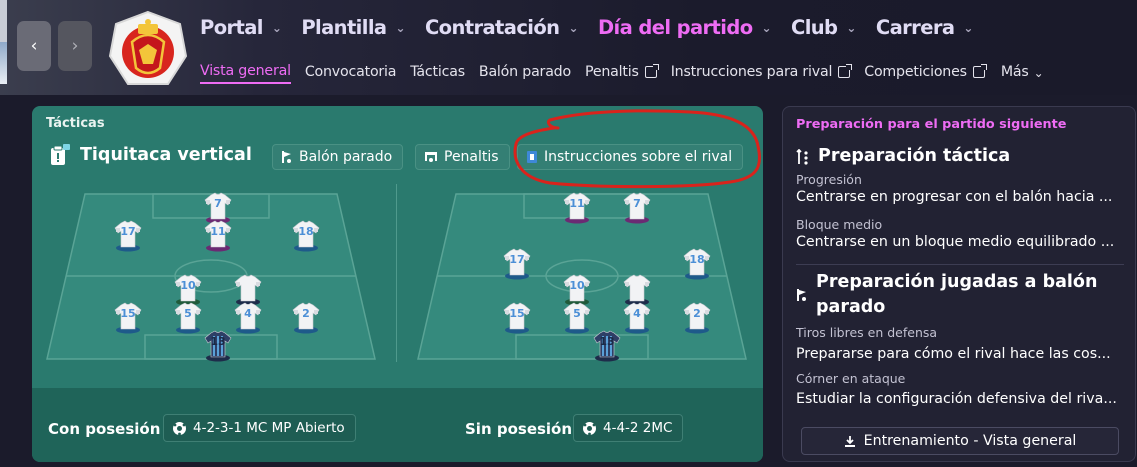 Image resolution: width=1137 pixels, height=467 pixels. I want to click on tab-instrucciones-rival: Instrucciones para rival, so click(761, 72).